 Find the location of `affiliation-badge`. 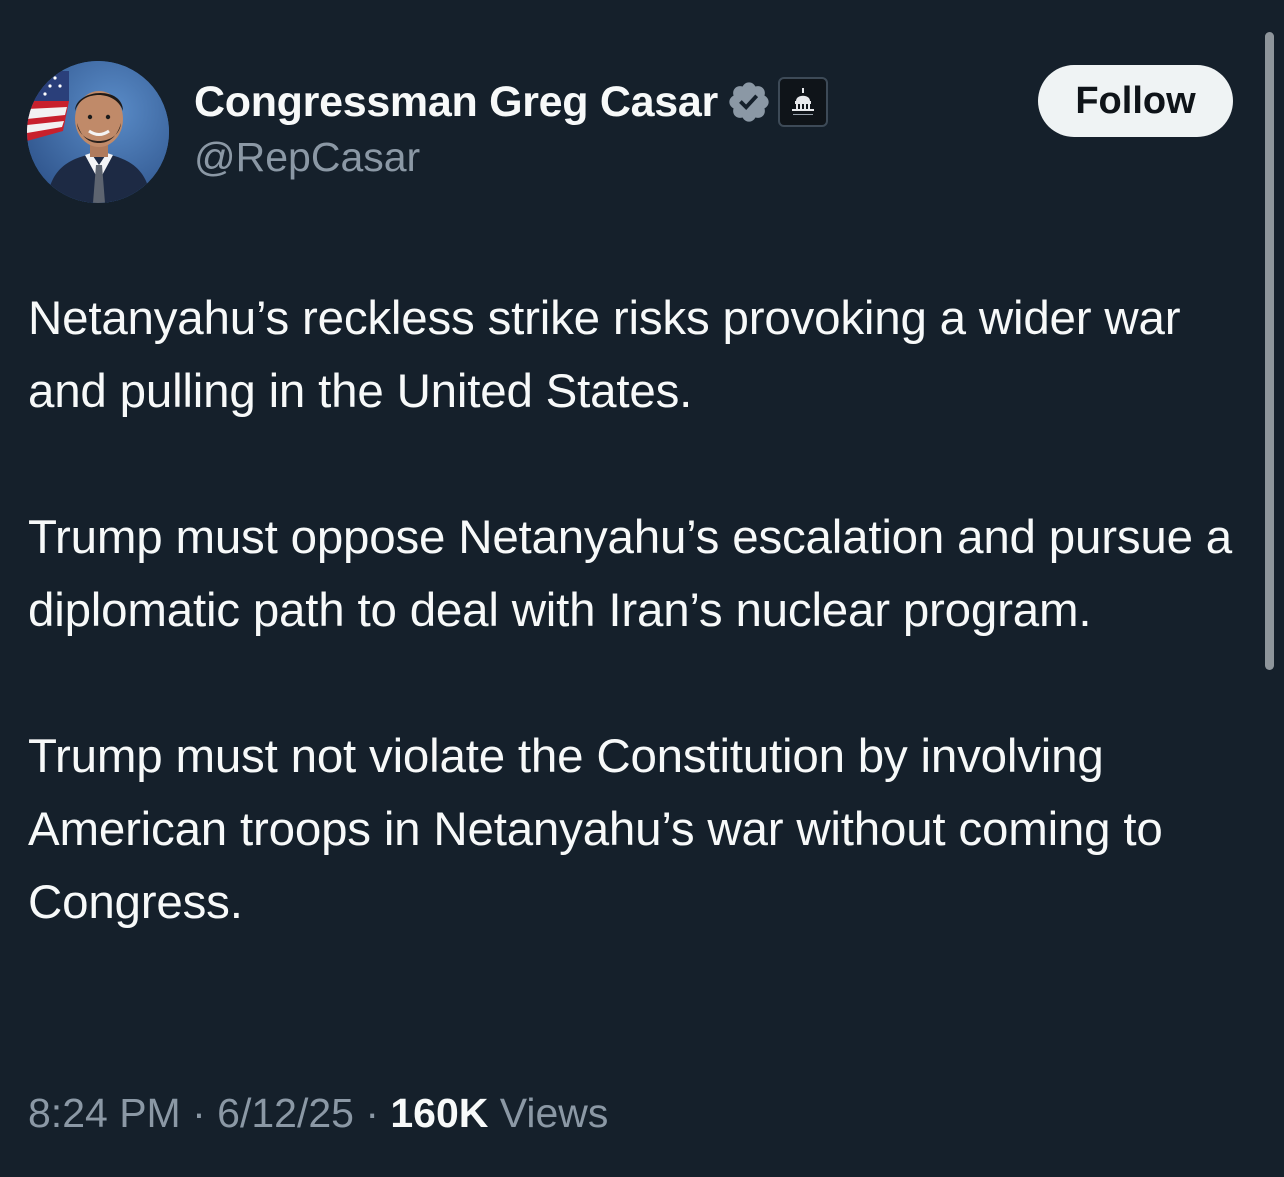

affiliation-badge is located at coordinates (802, 102).